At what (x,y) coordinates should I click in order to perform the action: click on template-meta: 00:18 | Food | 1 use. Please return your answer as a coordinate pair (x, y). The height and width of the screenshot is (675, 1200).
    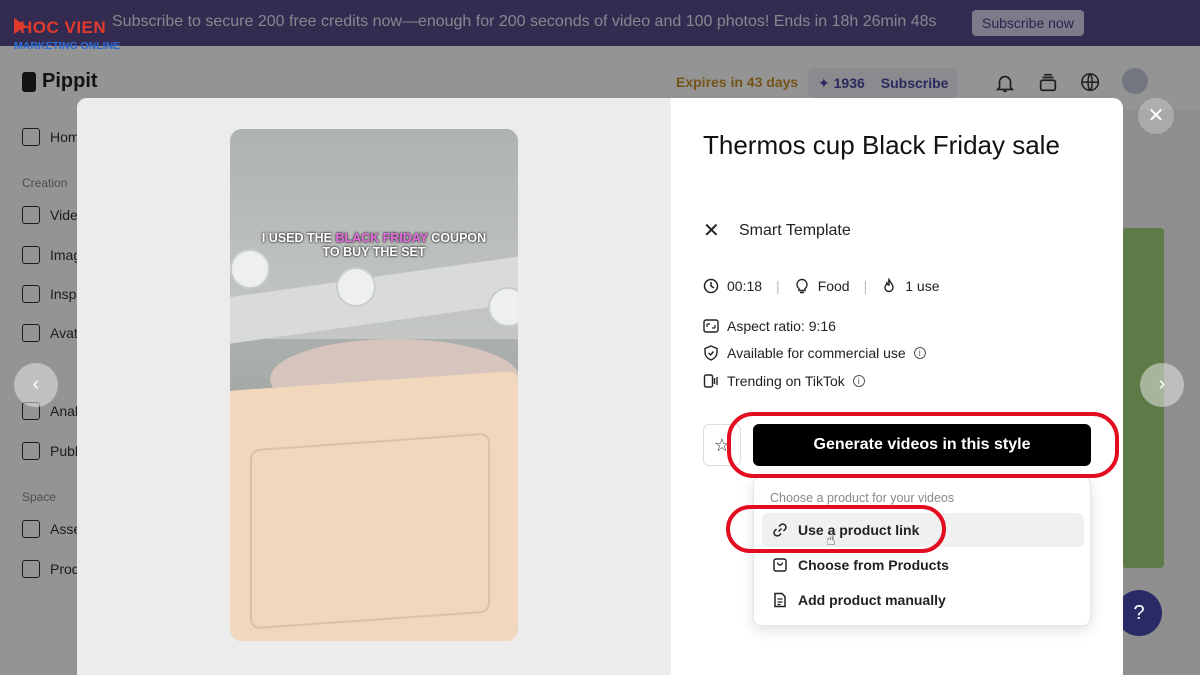
    Looking at the image, I should click on (821, 286).